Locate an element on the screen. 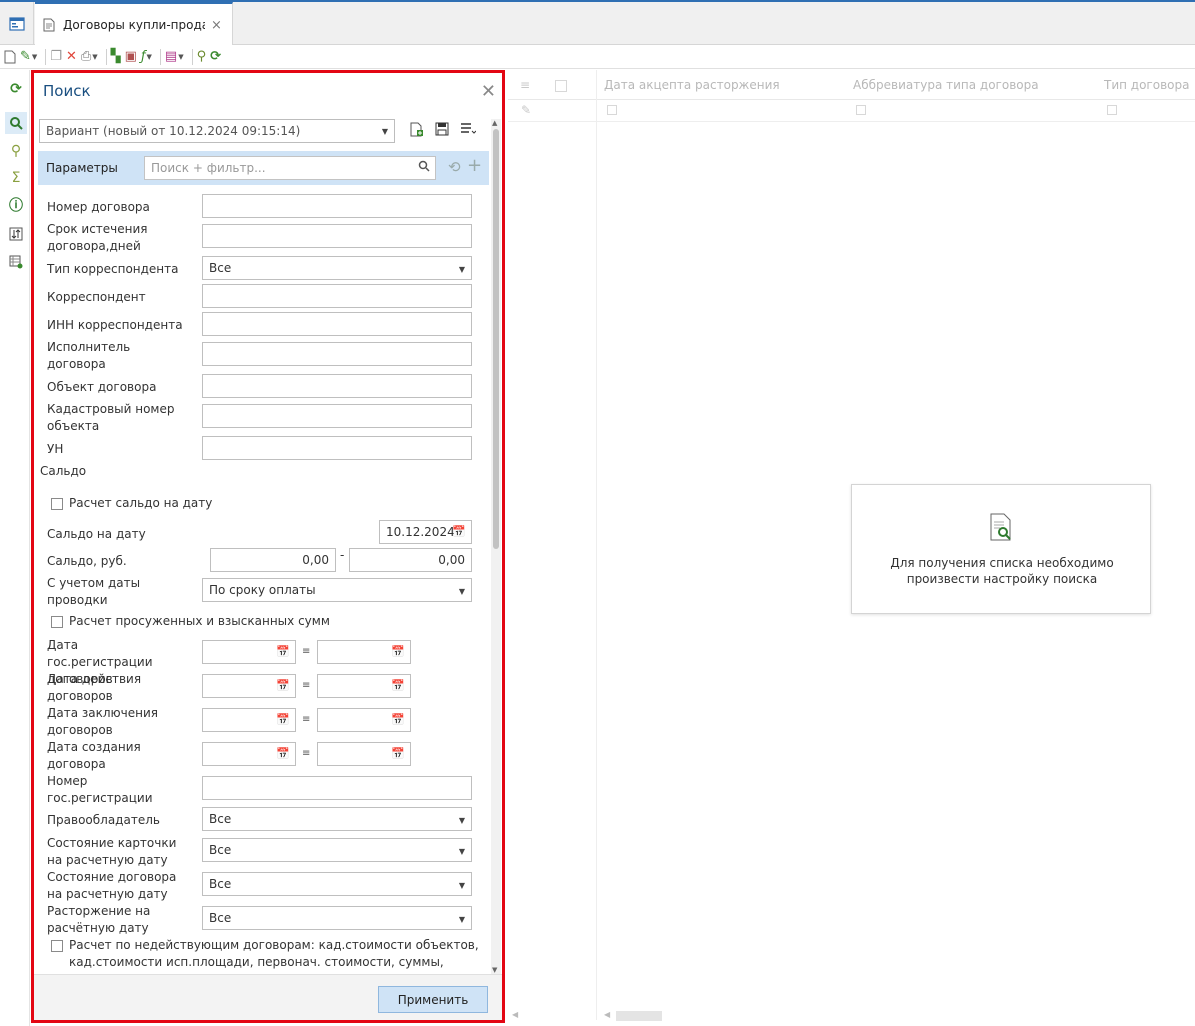 The height and width of the screenshot is (1026, 1195). new-document-icon is located at coordinates (10, 57).